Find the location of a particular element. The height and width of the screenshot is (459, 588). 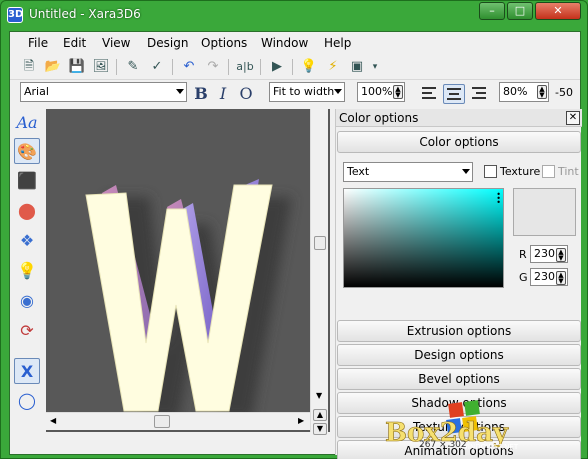

panel-close-icon: ✕ is located at coordinates (573, 118).